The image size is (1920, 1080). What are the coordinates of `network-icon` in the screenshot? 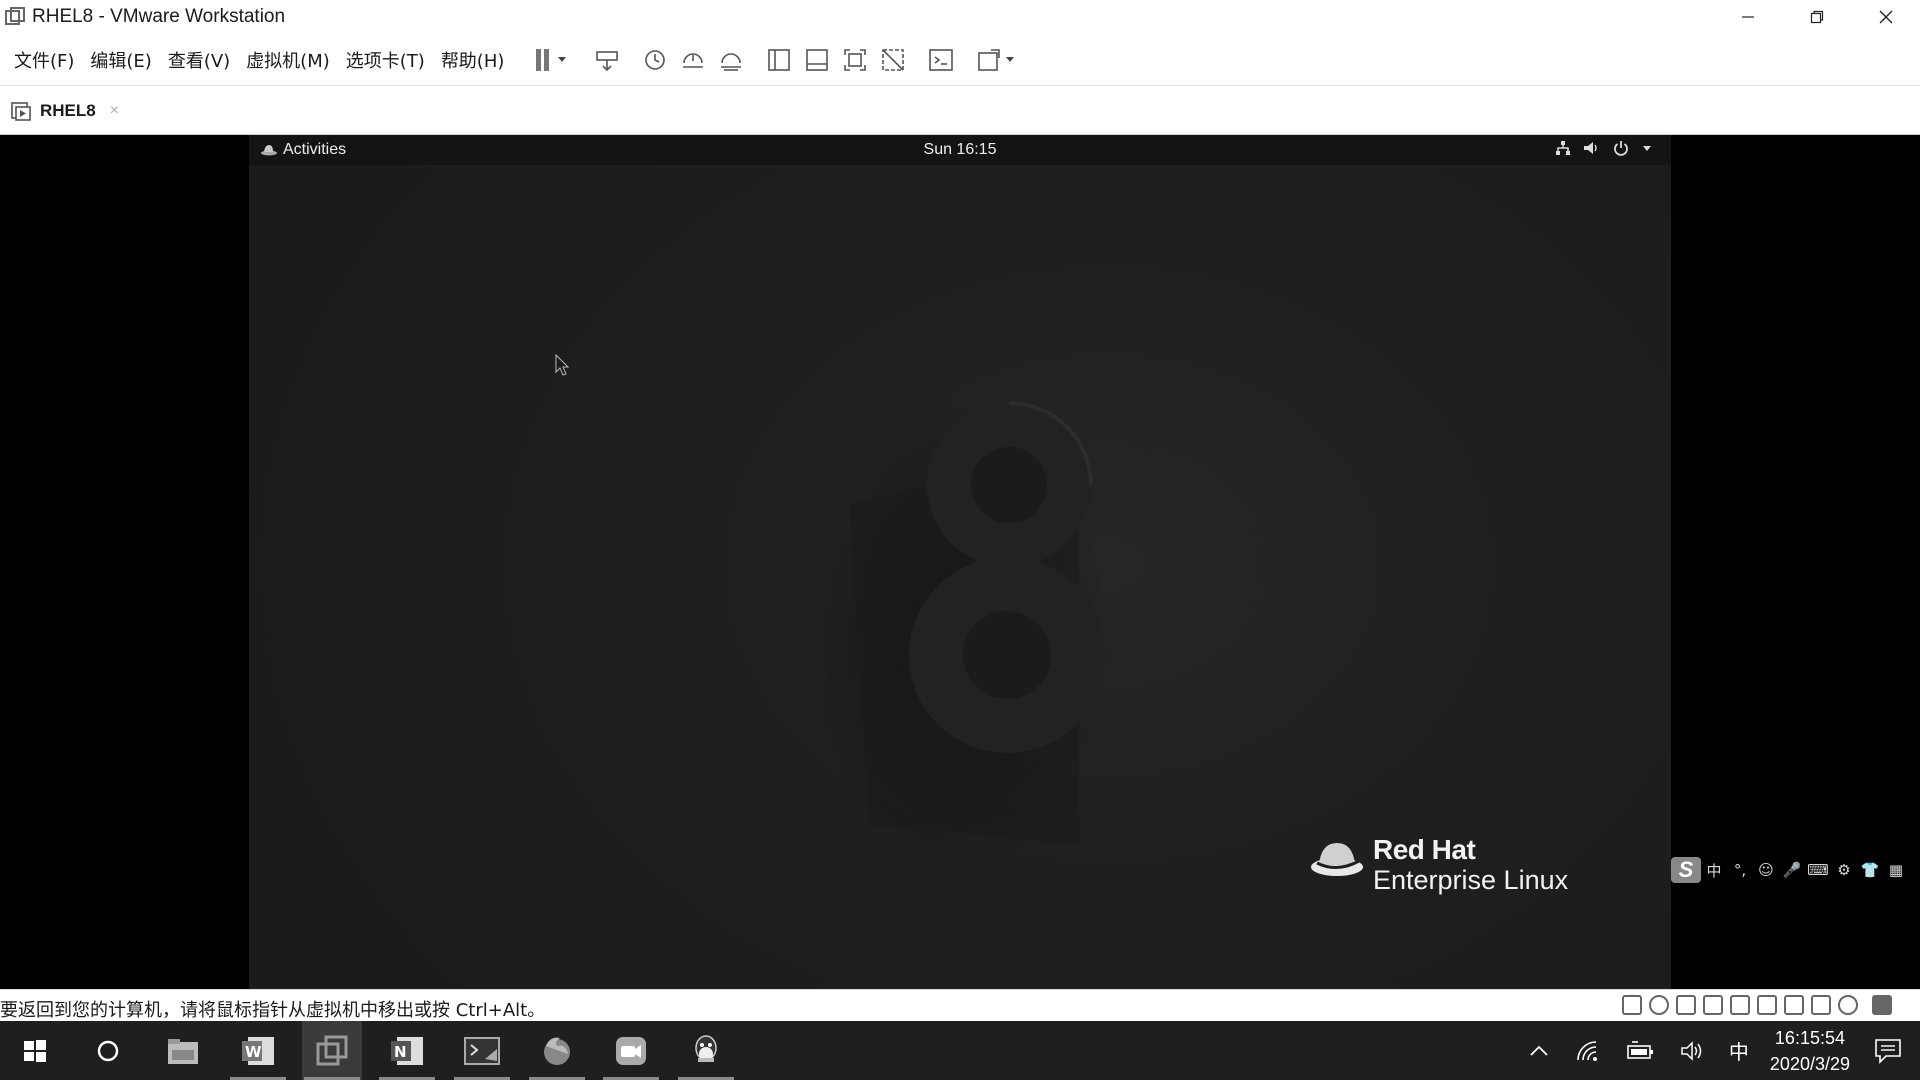 It's located at (1563, 148).